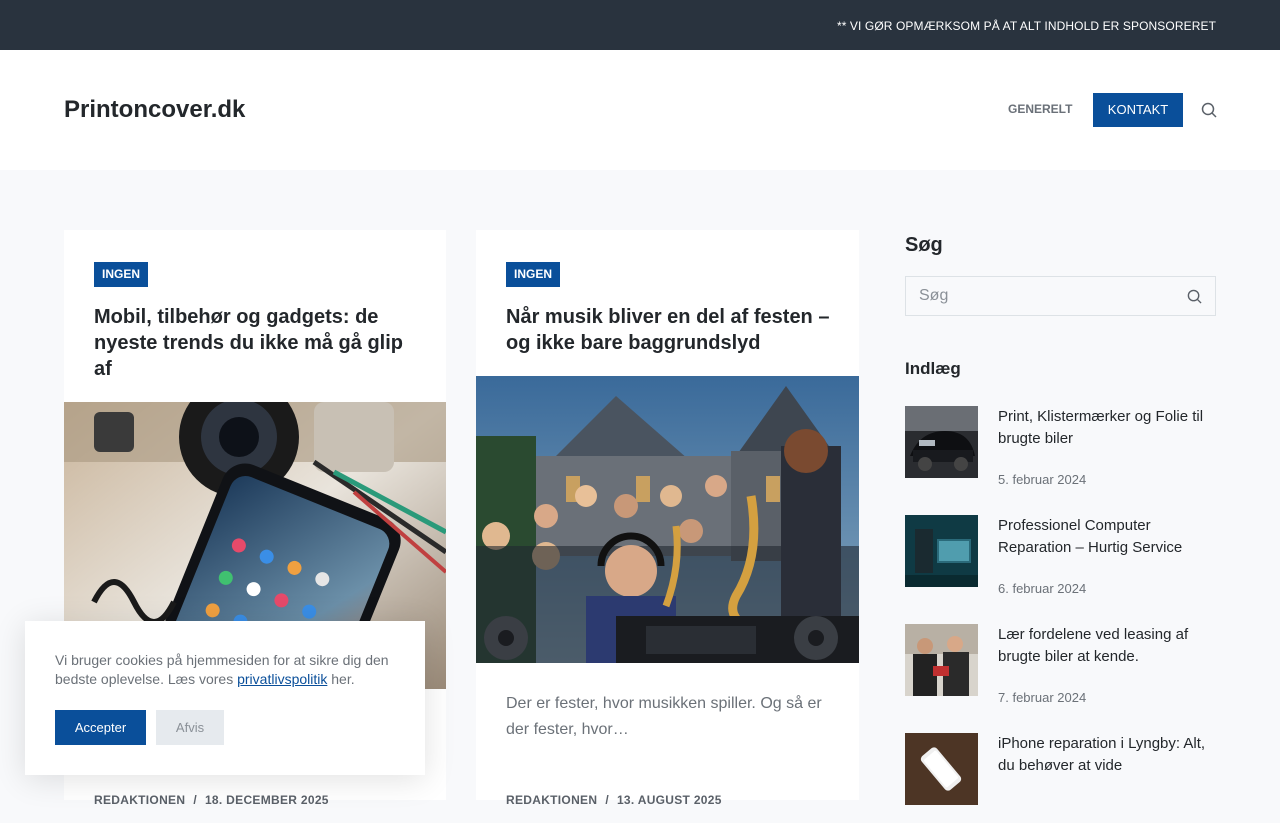 The image size is (1280, 823). I want to click on site-header: Printoncover.dk GENERELT KONTAKT, so click(640, 110).